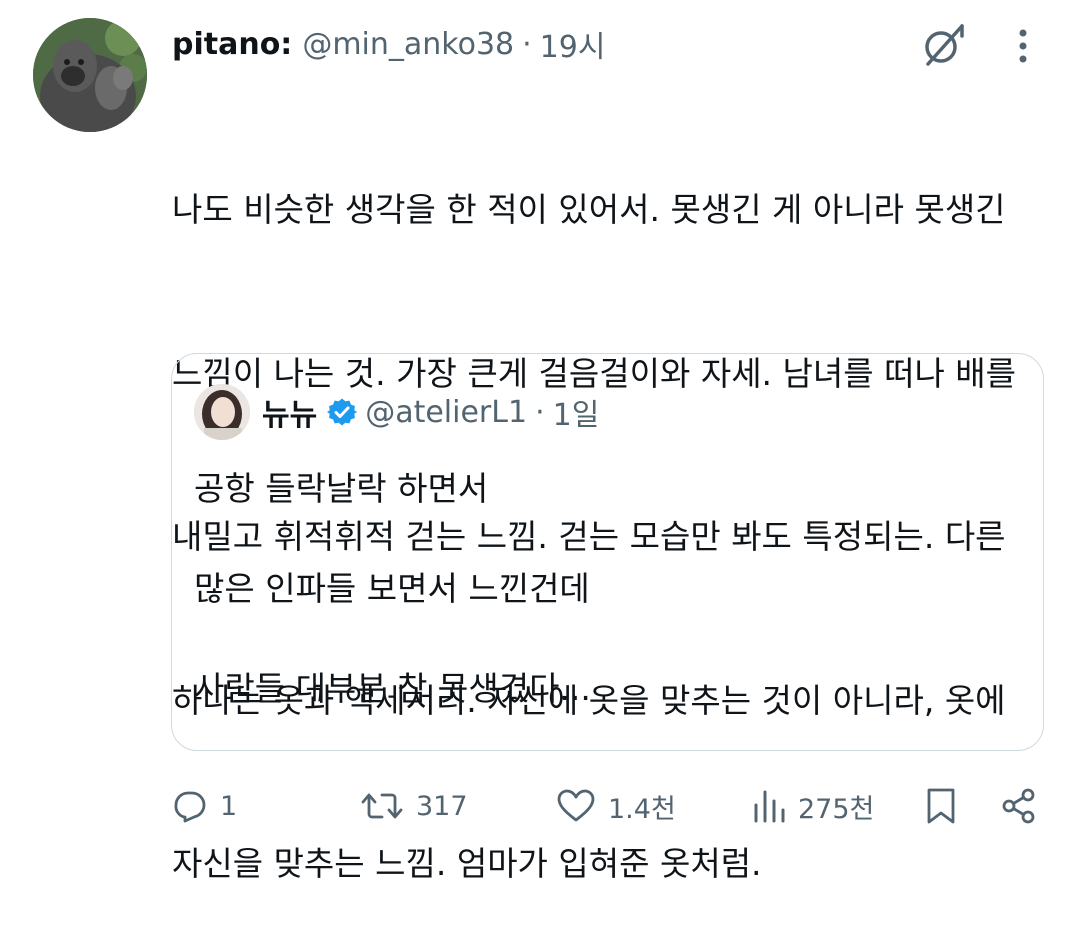  I want to click on tweet-timestamp: 19시, so click(573, 44).